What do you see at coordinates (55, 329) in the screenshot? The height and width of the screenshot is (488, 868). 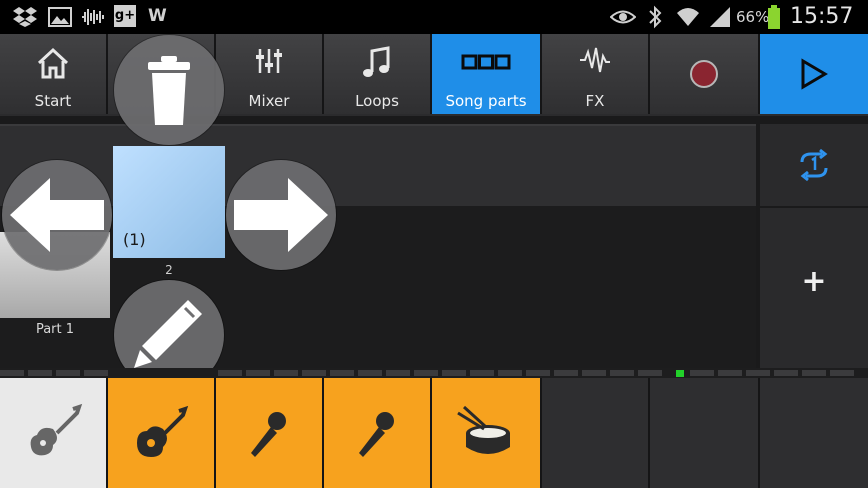 I see `part-1-label: Part 1` at bounding box center [55, 329].